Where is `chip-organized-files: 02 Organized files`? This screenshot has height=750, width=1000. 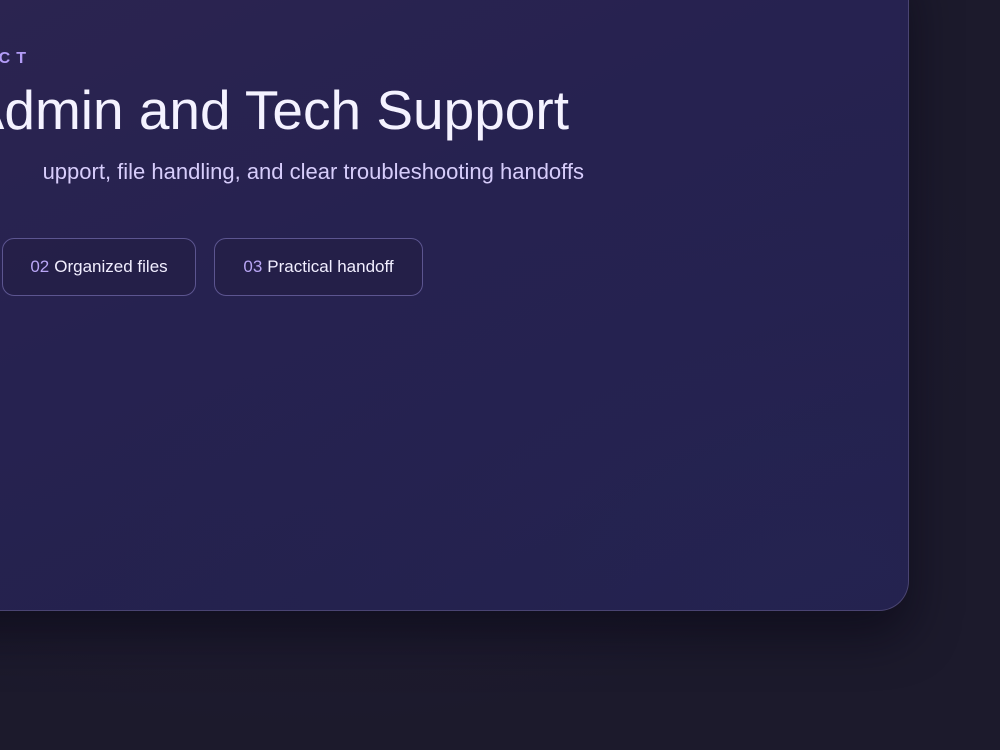
chip-organized-files: 02 Organized files is located at coordinates (99, 267).